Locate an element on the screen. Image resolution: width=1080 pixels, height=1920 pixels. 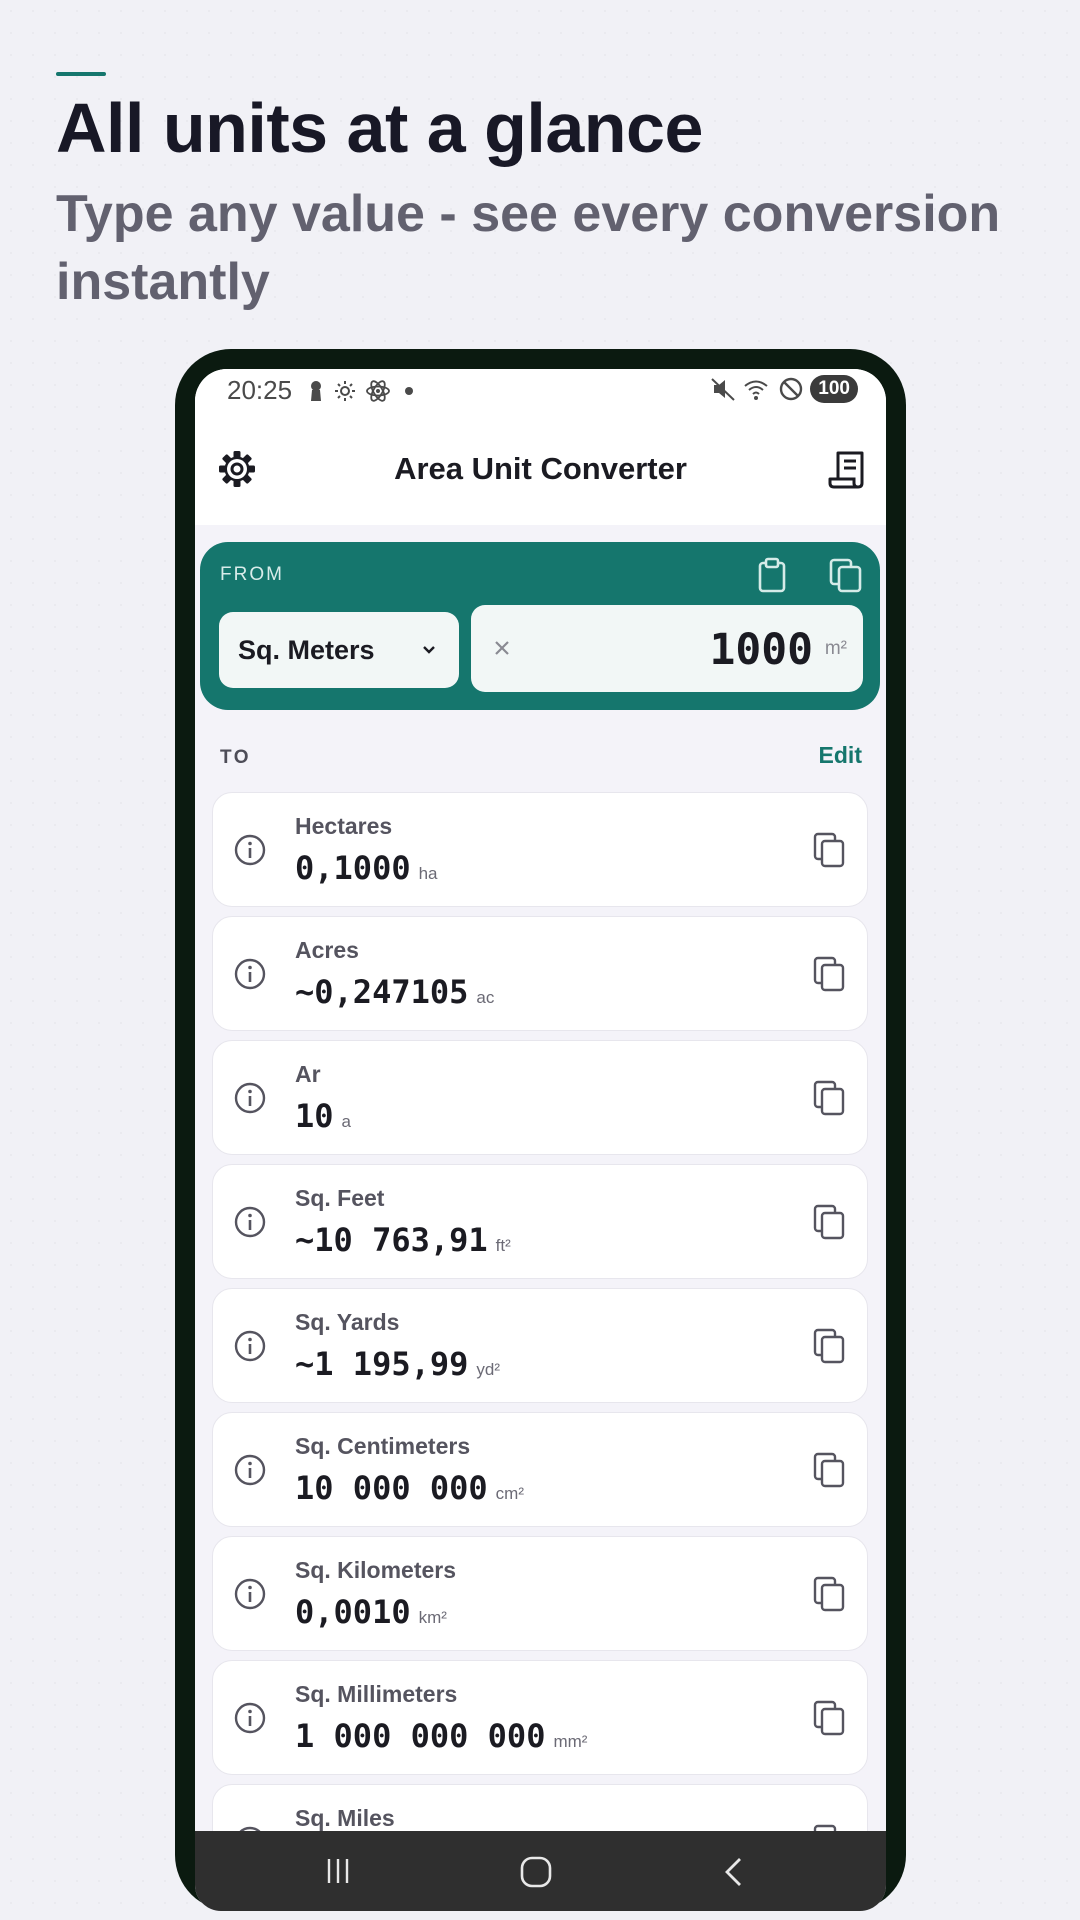
result-line: 10 a is located at coordinates (323, 1116).